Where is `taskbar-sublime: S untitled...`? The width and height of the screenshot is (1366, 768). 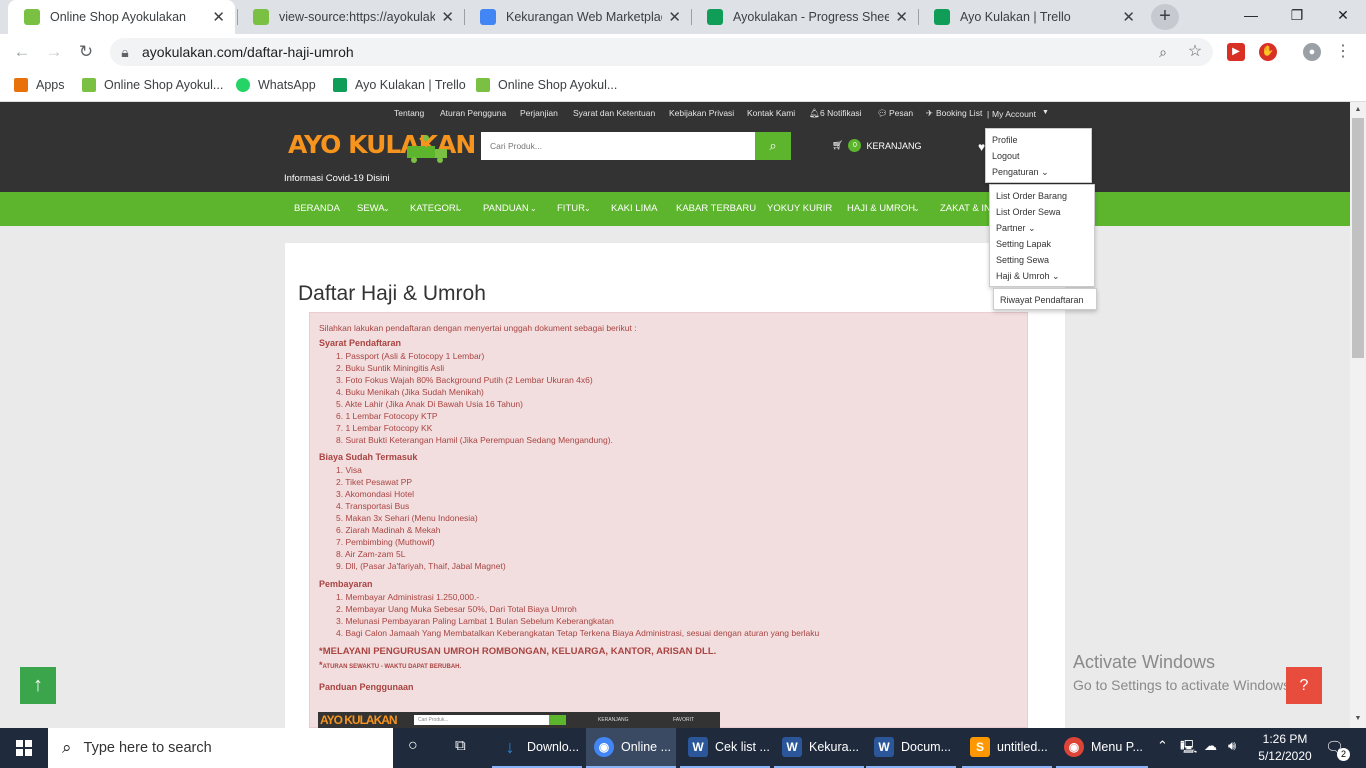
taskbar-sublime: S untitled... is located at coordinates (1007, 748).